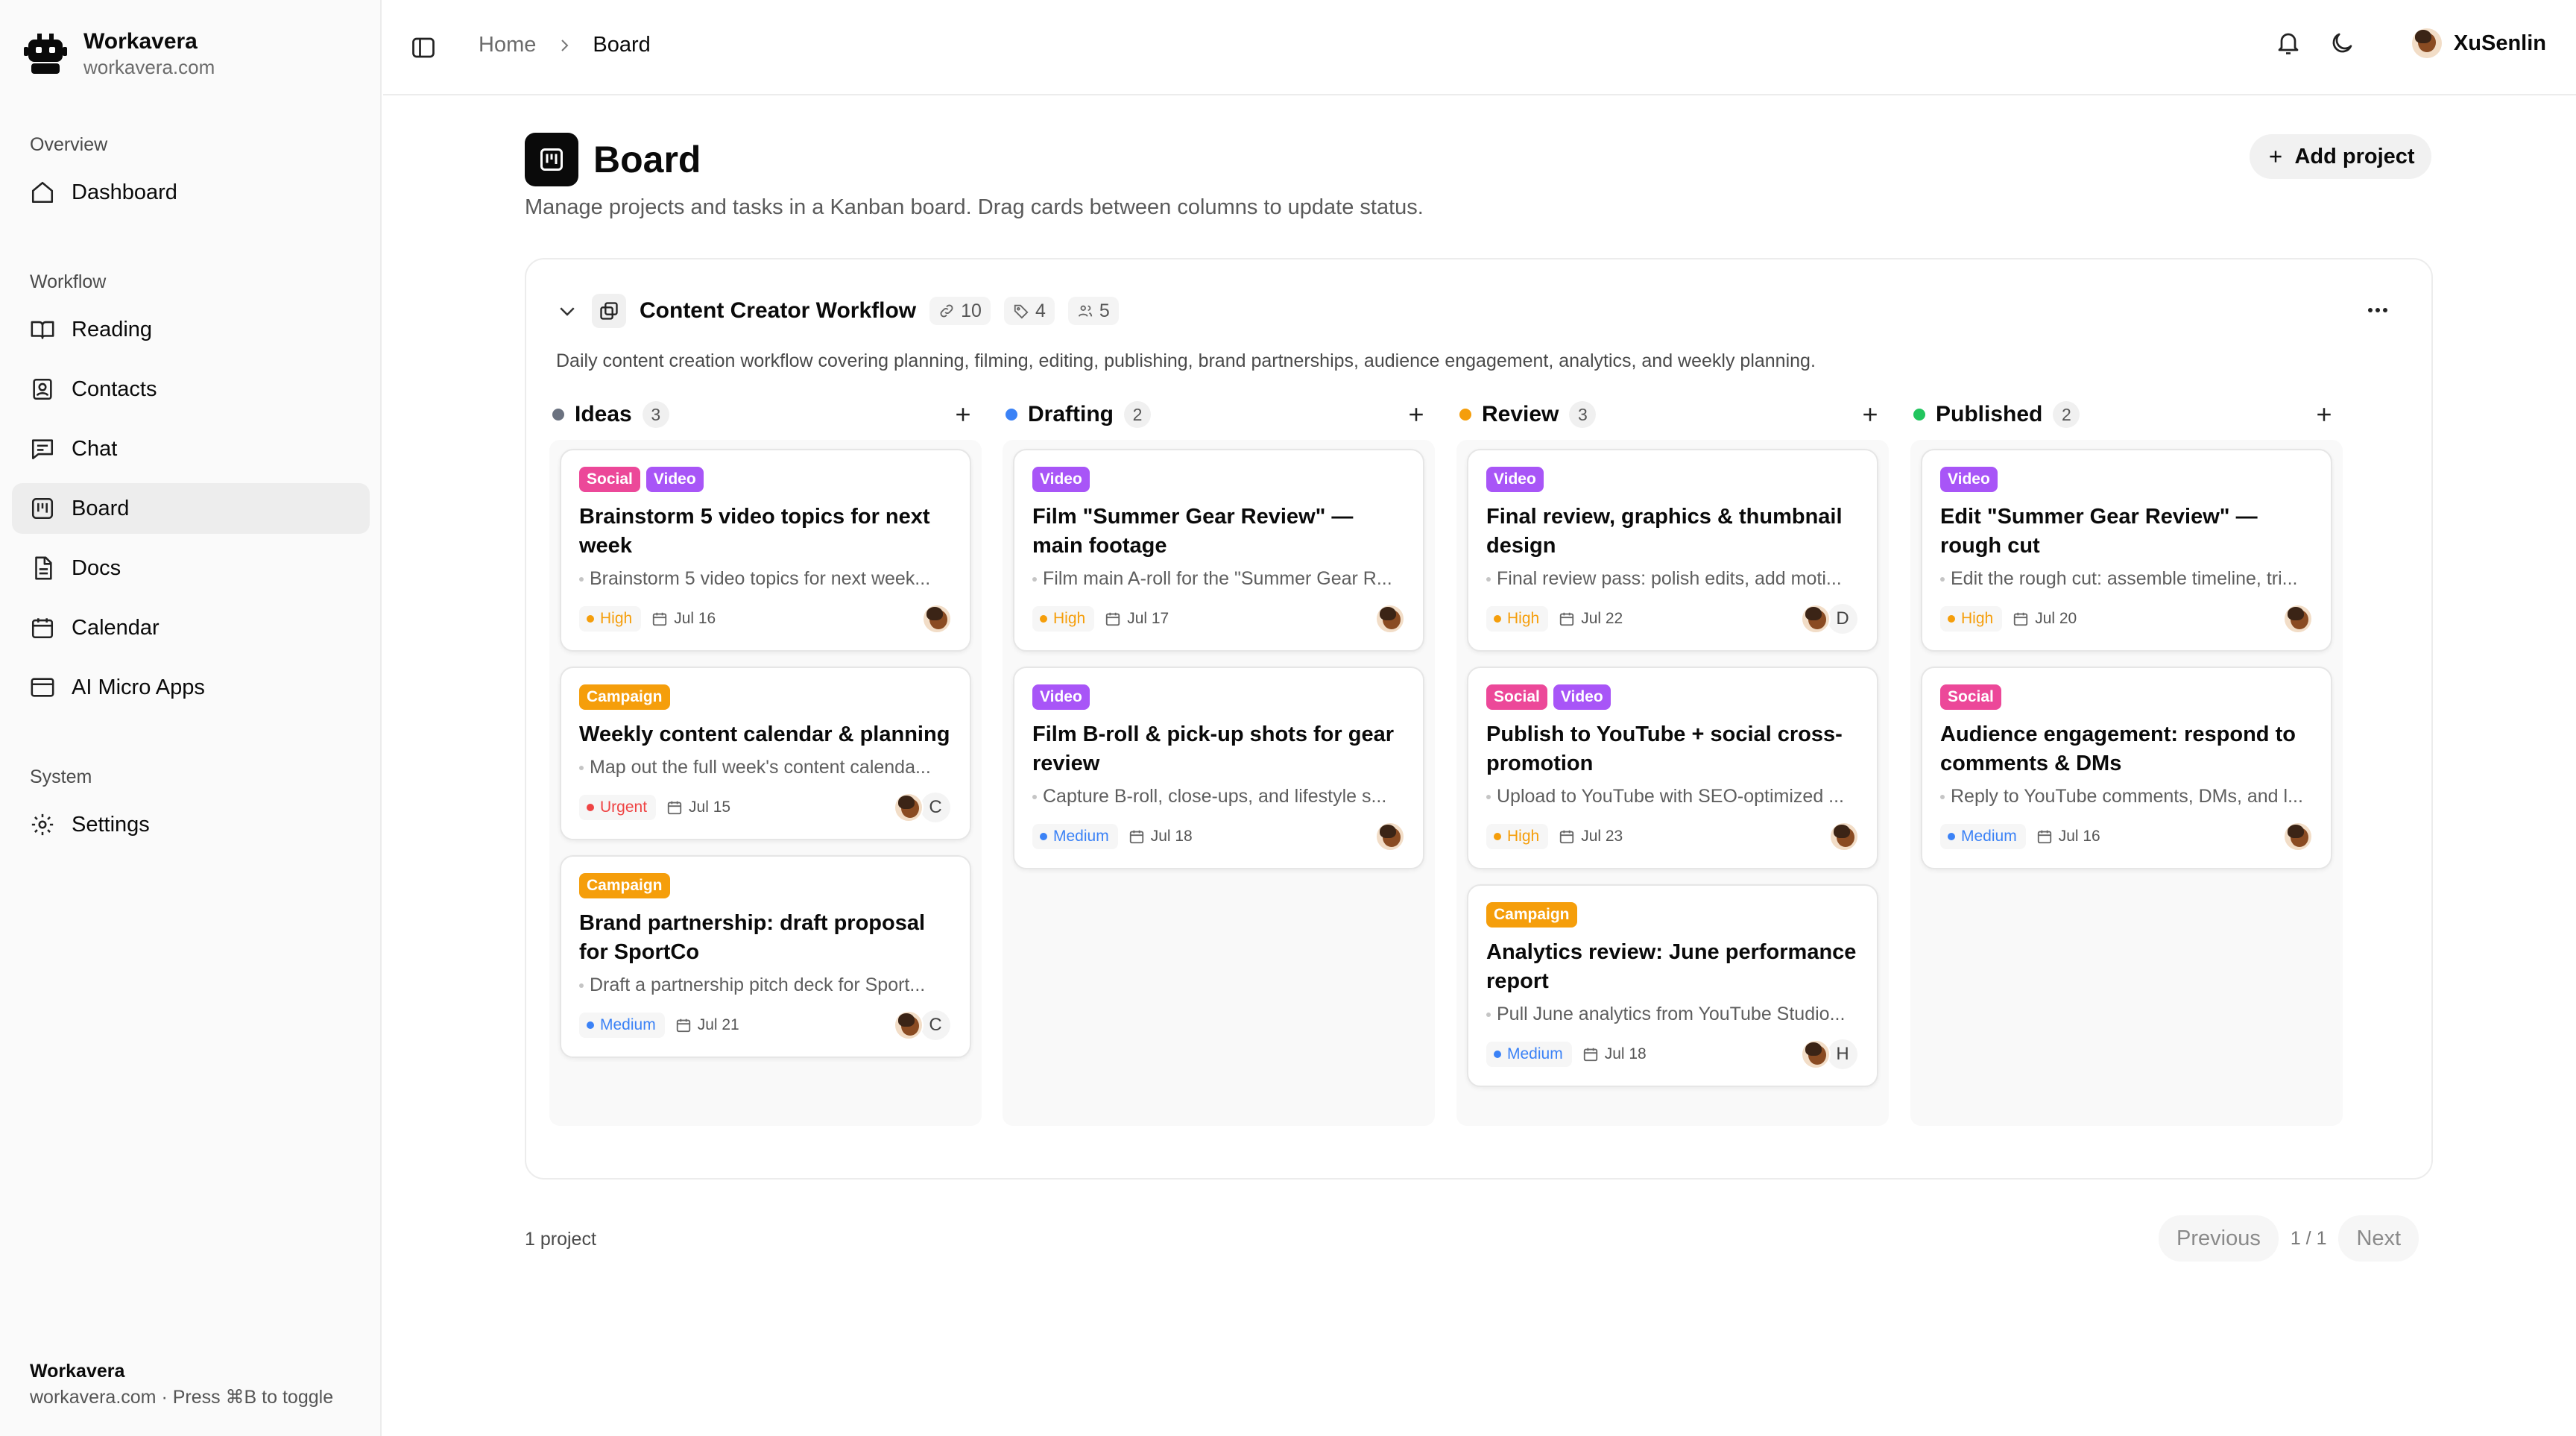 This screenshot has height=1436, width=2576. What do you see at coordinates (2478, 43) in the screenshot?
I see `user-menu: XuSenlin` at bounding box center [2478, 43].